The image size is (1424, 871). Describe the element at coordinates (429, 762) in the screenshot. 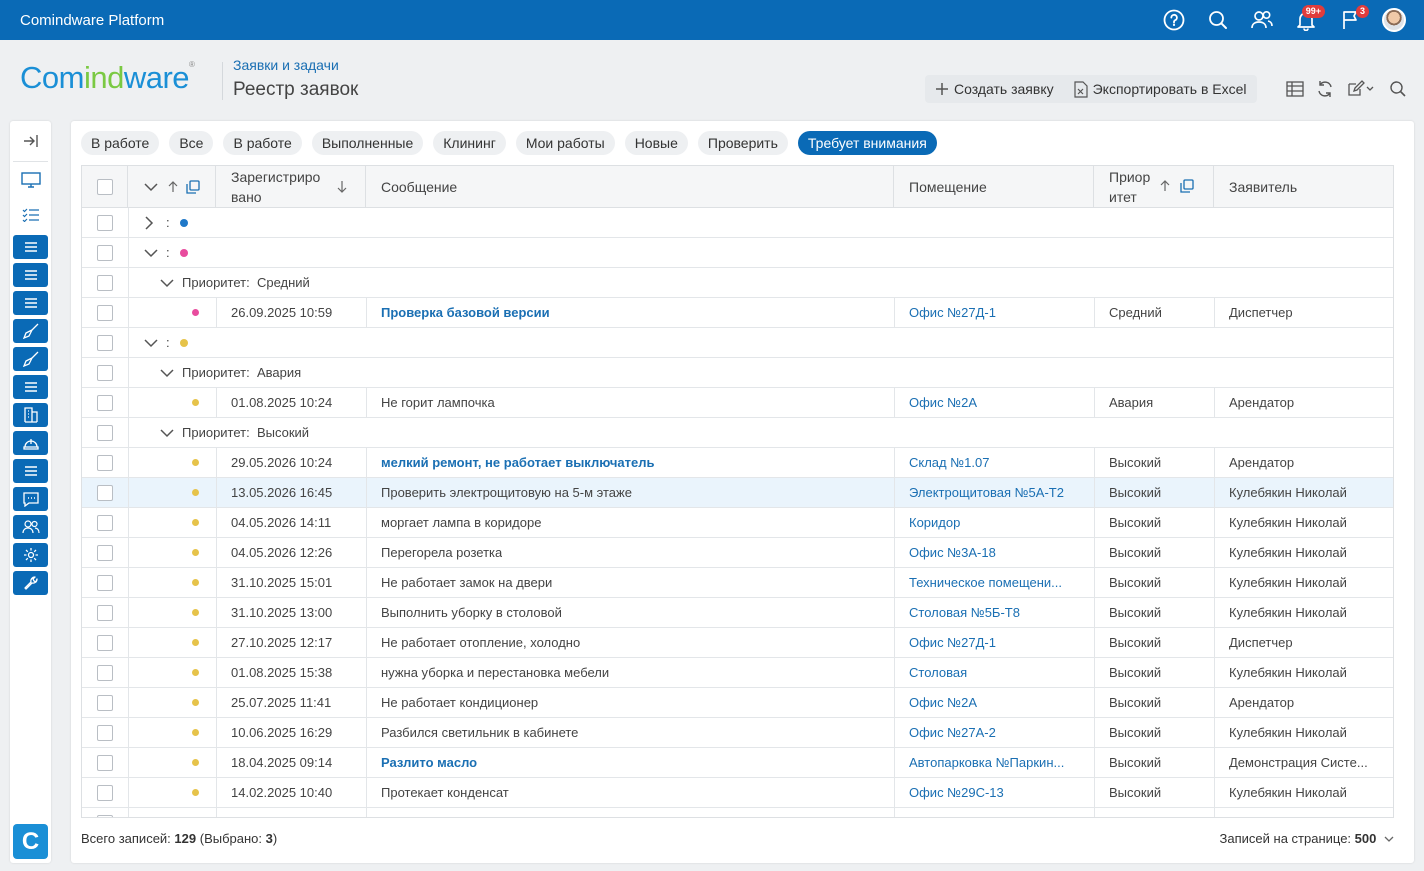

I see `cell-message: Разлито масло` at that location.